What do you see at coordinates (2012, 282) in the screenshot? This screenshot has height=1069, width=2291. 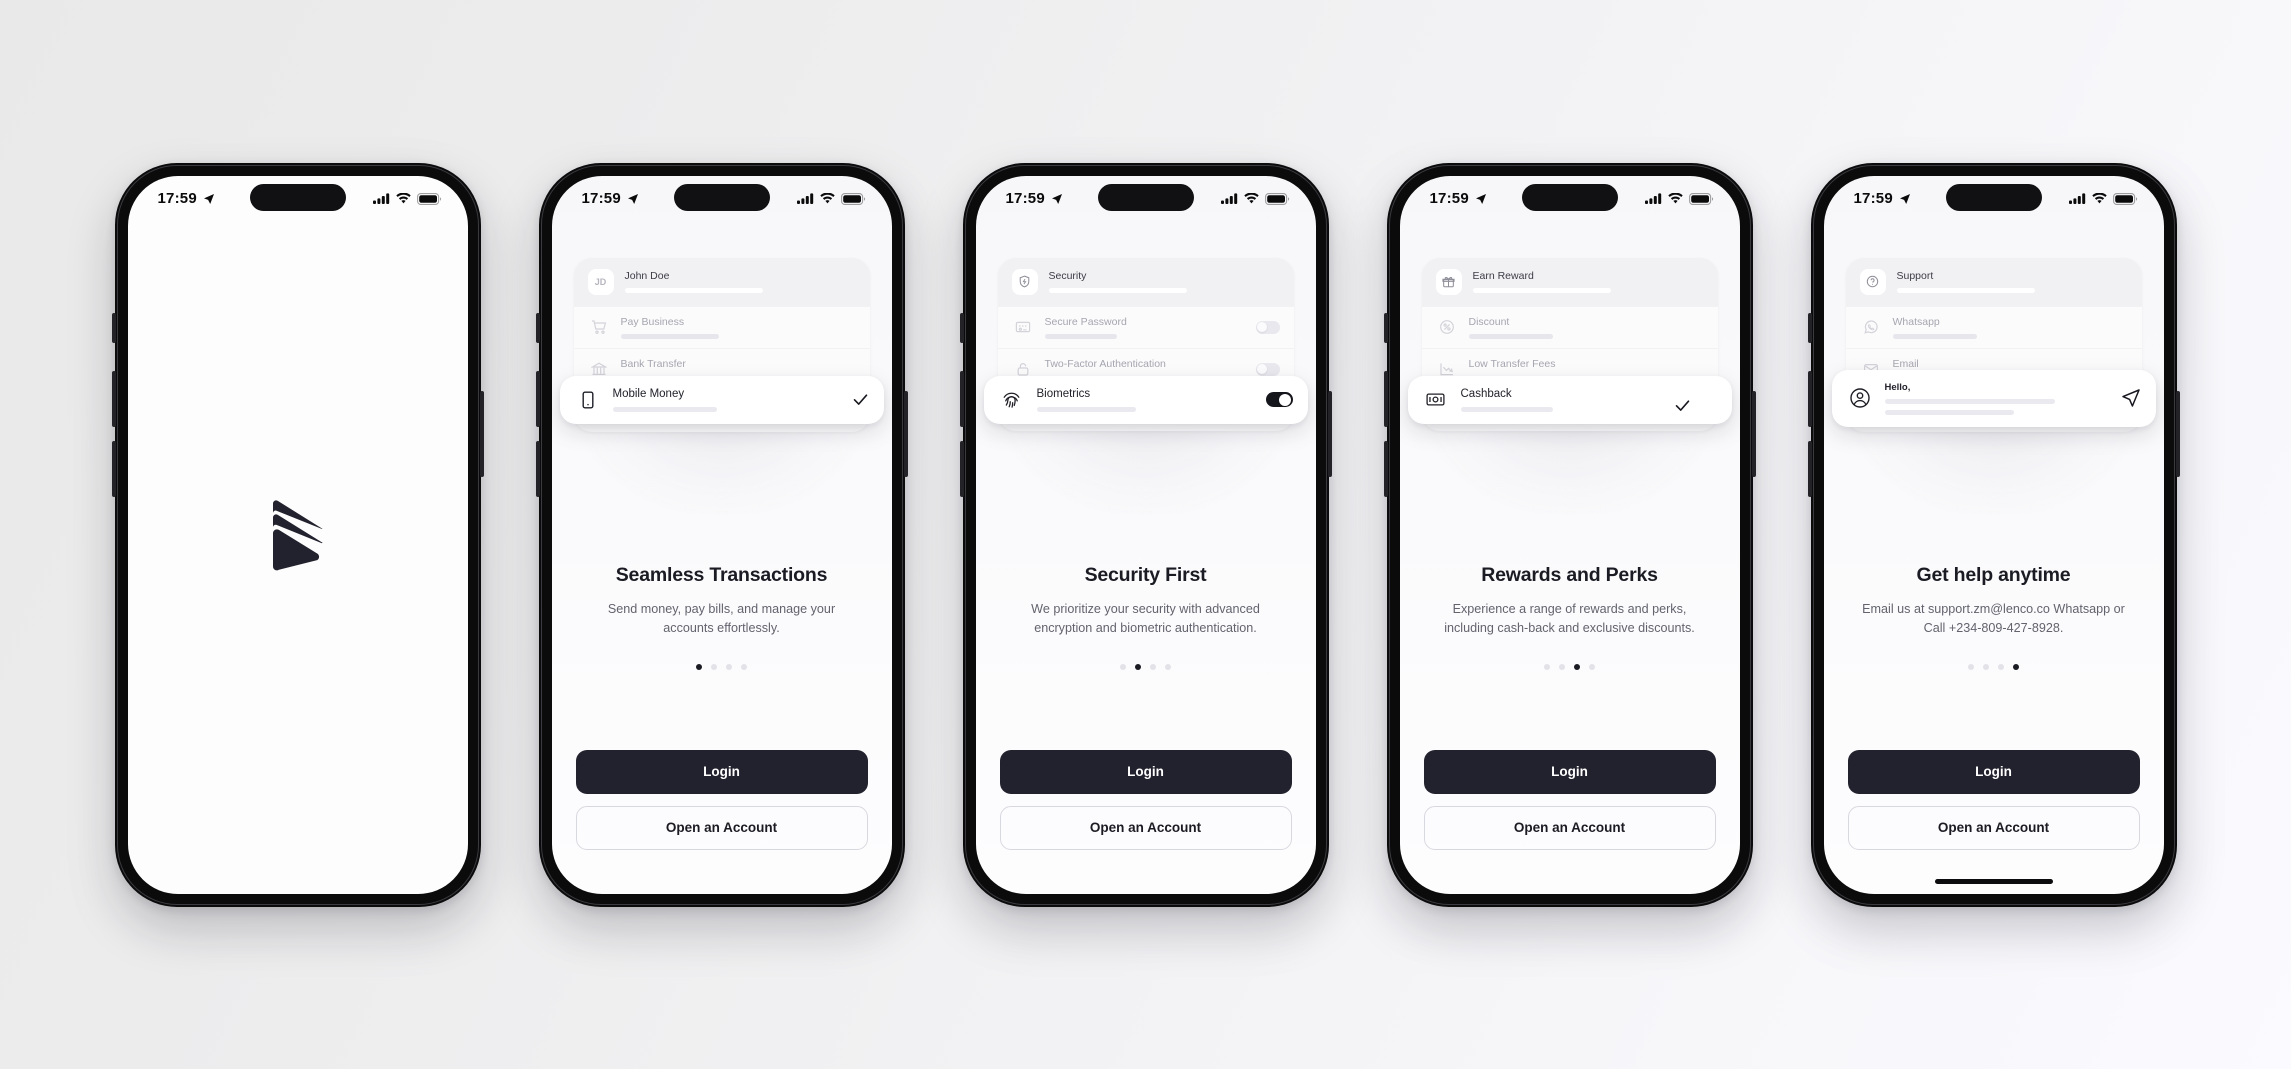 I see `card-header-text: Support` at bounding box center [2012, 282].